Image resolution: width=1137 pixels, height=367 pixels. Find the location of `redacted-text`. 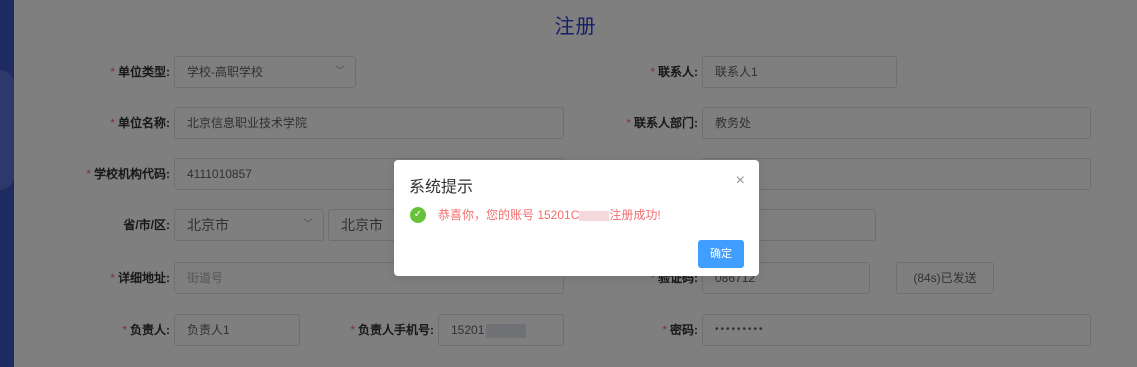

redacted-text is located at coordinates (594, 215).